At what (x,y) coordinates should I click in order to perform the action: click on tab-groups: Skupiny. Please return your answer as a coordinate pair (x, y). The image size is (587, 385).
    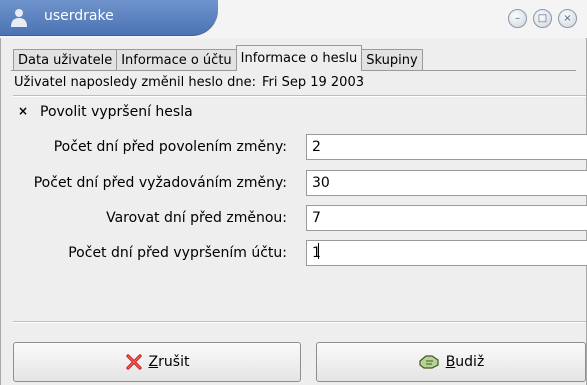
    Looking at the image, I should click on (392, 60).